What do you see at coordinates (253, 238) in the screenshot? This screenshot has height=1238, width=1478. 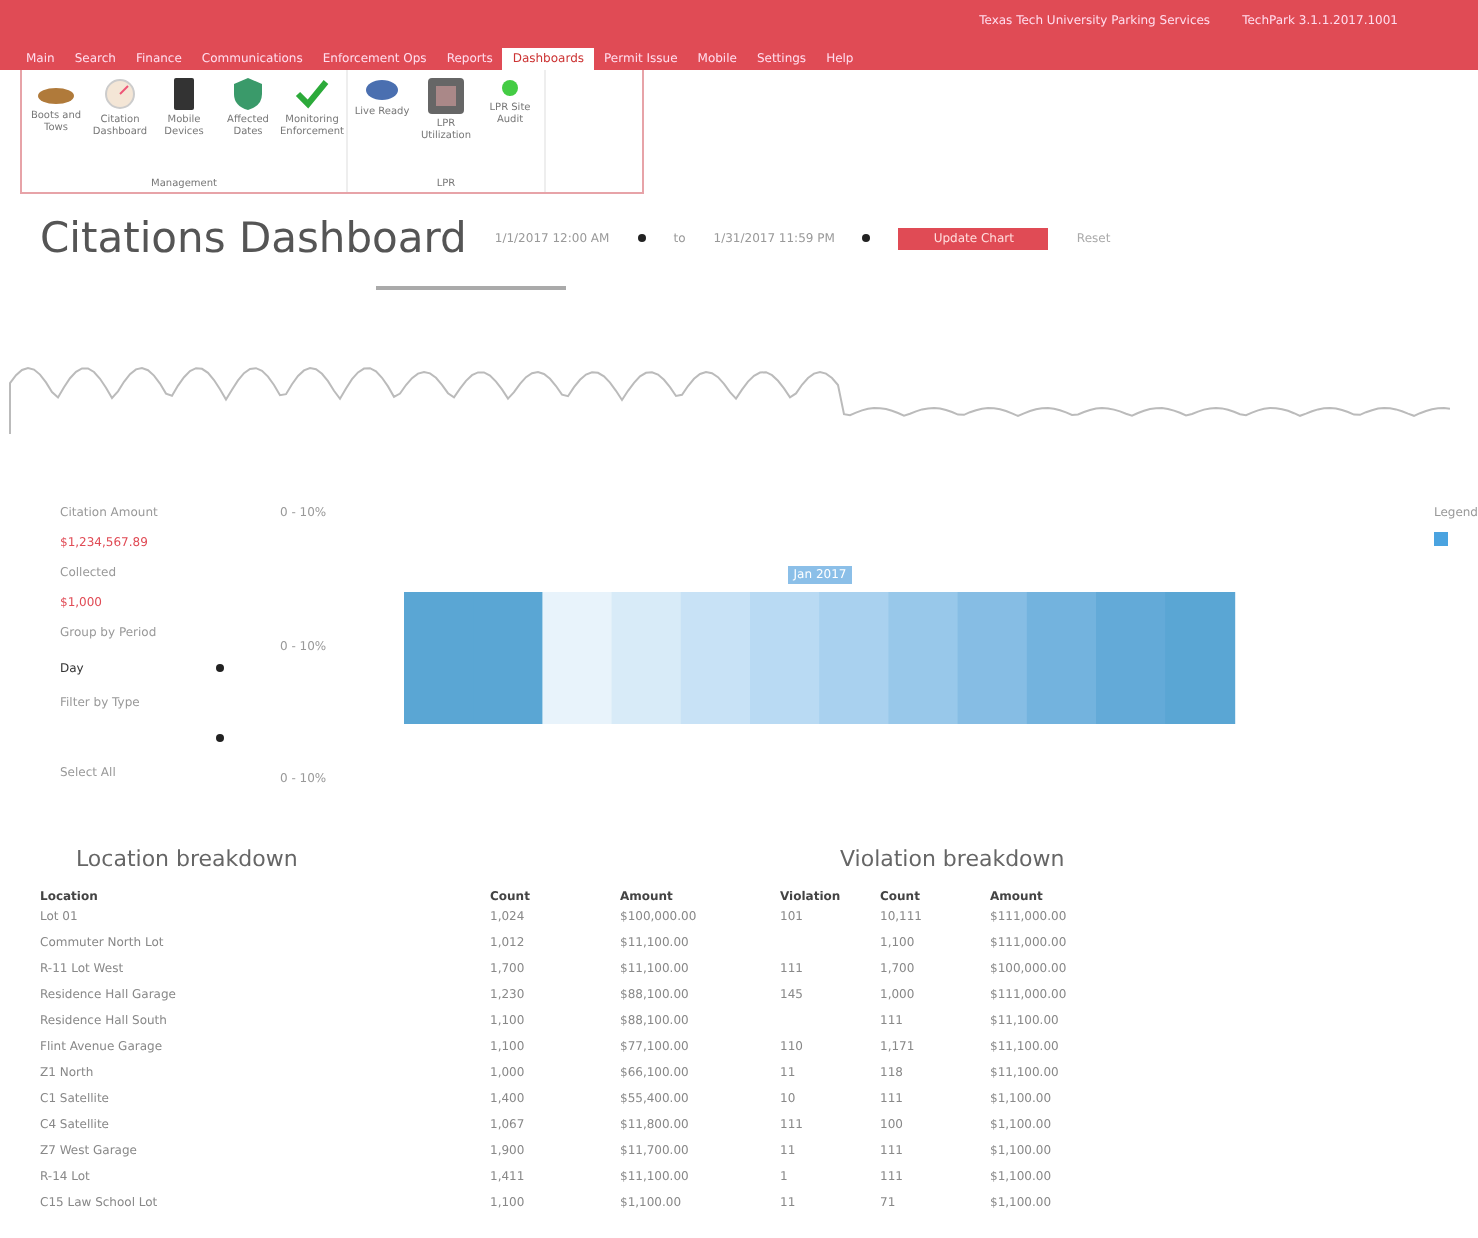 I see `page-title: Citations Dashboard` at bounding box center [253, 238].